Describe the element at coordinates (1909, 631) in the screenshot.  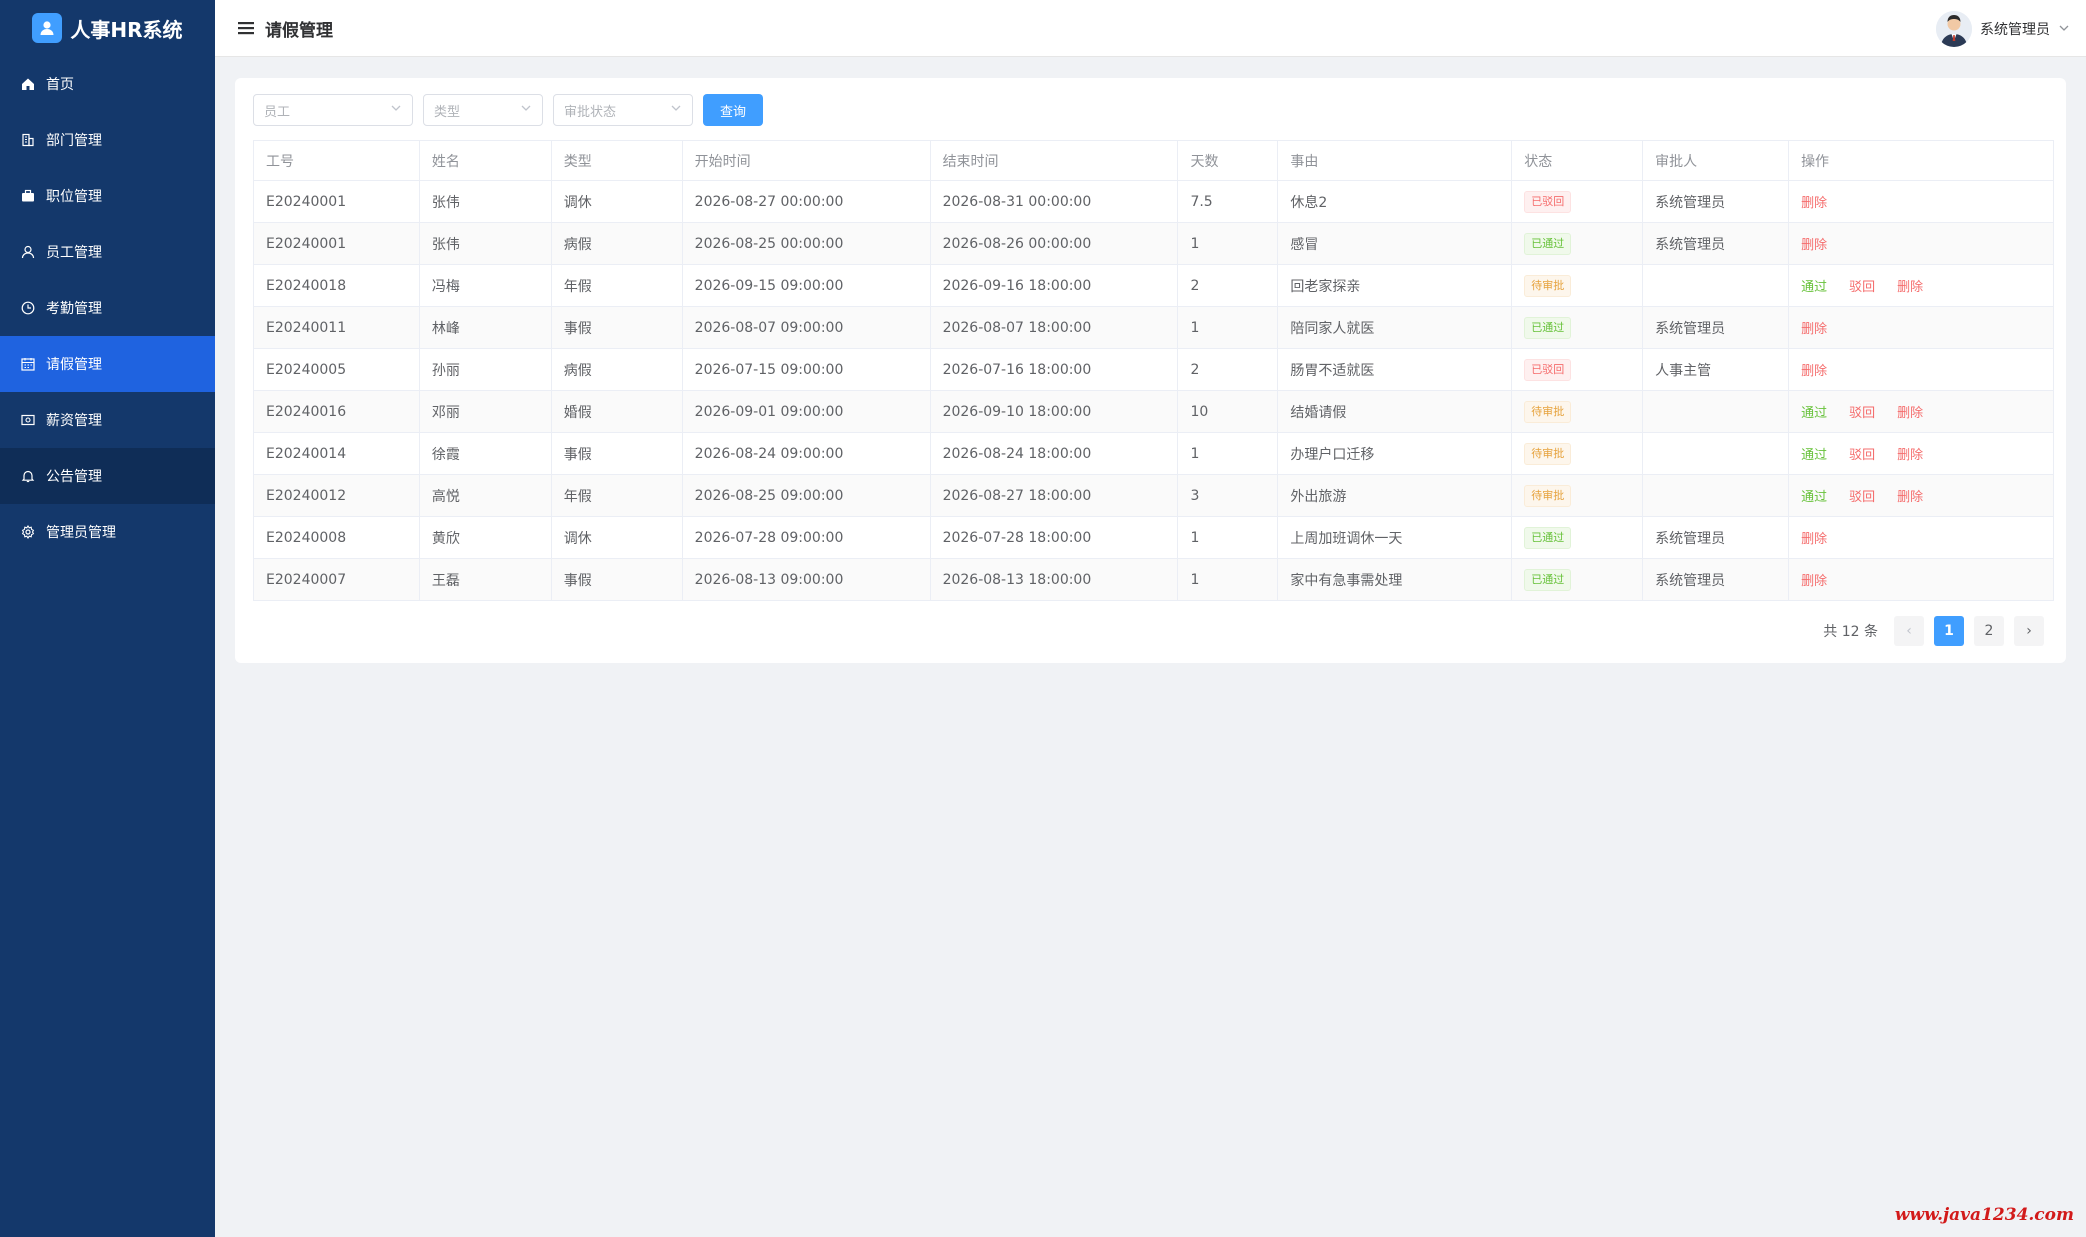
I see `prev-page-button: ‹` at that location.